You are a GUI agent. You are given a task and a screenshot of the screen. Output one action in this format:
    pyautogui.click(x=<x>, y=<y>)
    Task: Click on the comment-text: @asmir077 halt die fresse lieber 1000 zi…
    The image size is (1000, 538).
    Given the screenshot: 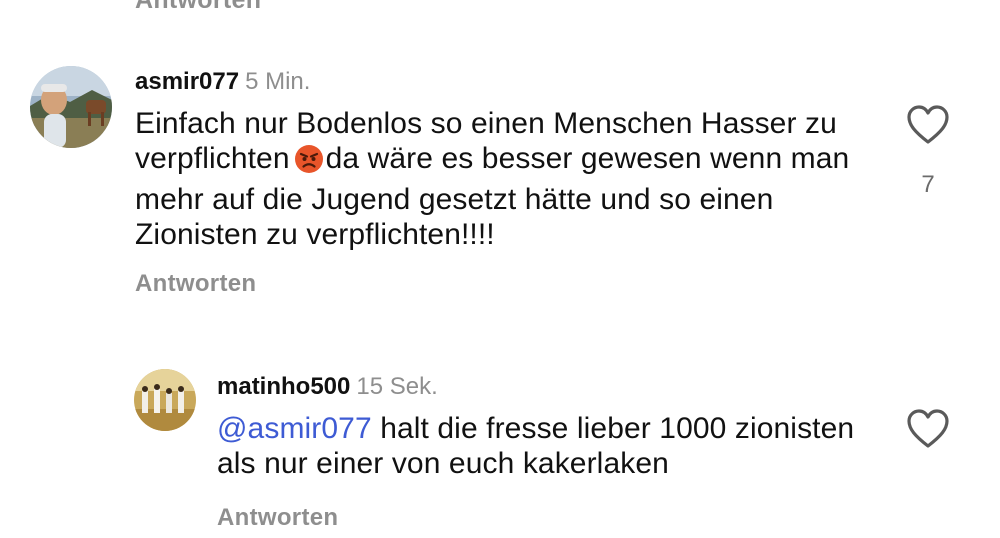 What is the action you would take?
    pyautogui.click(x=537, y=446)
    